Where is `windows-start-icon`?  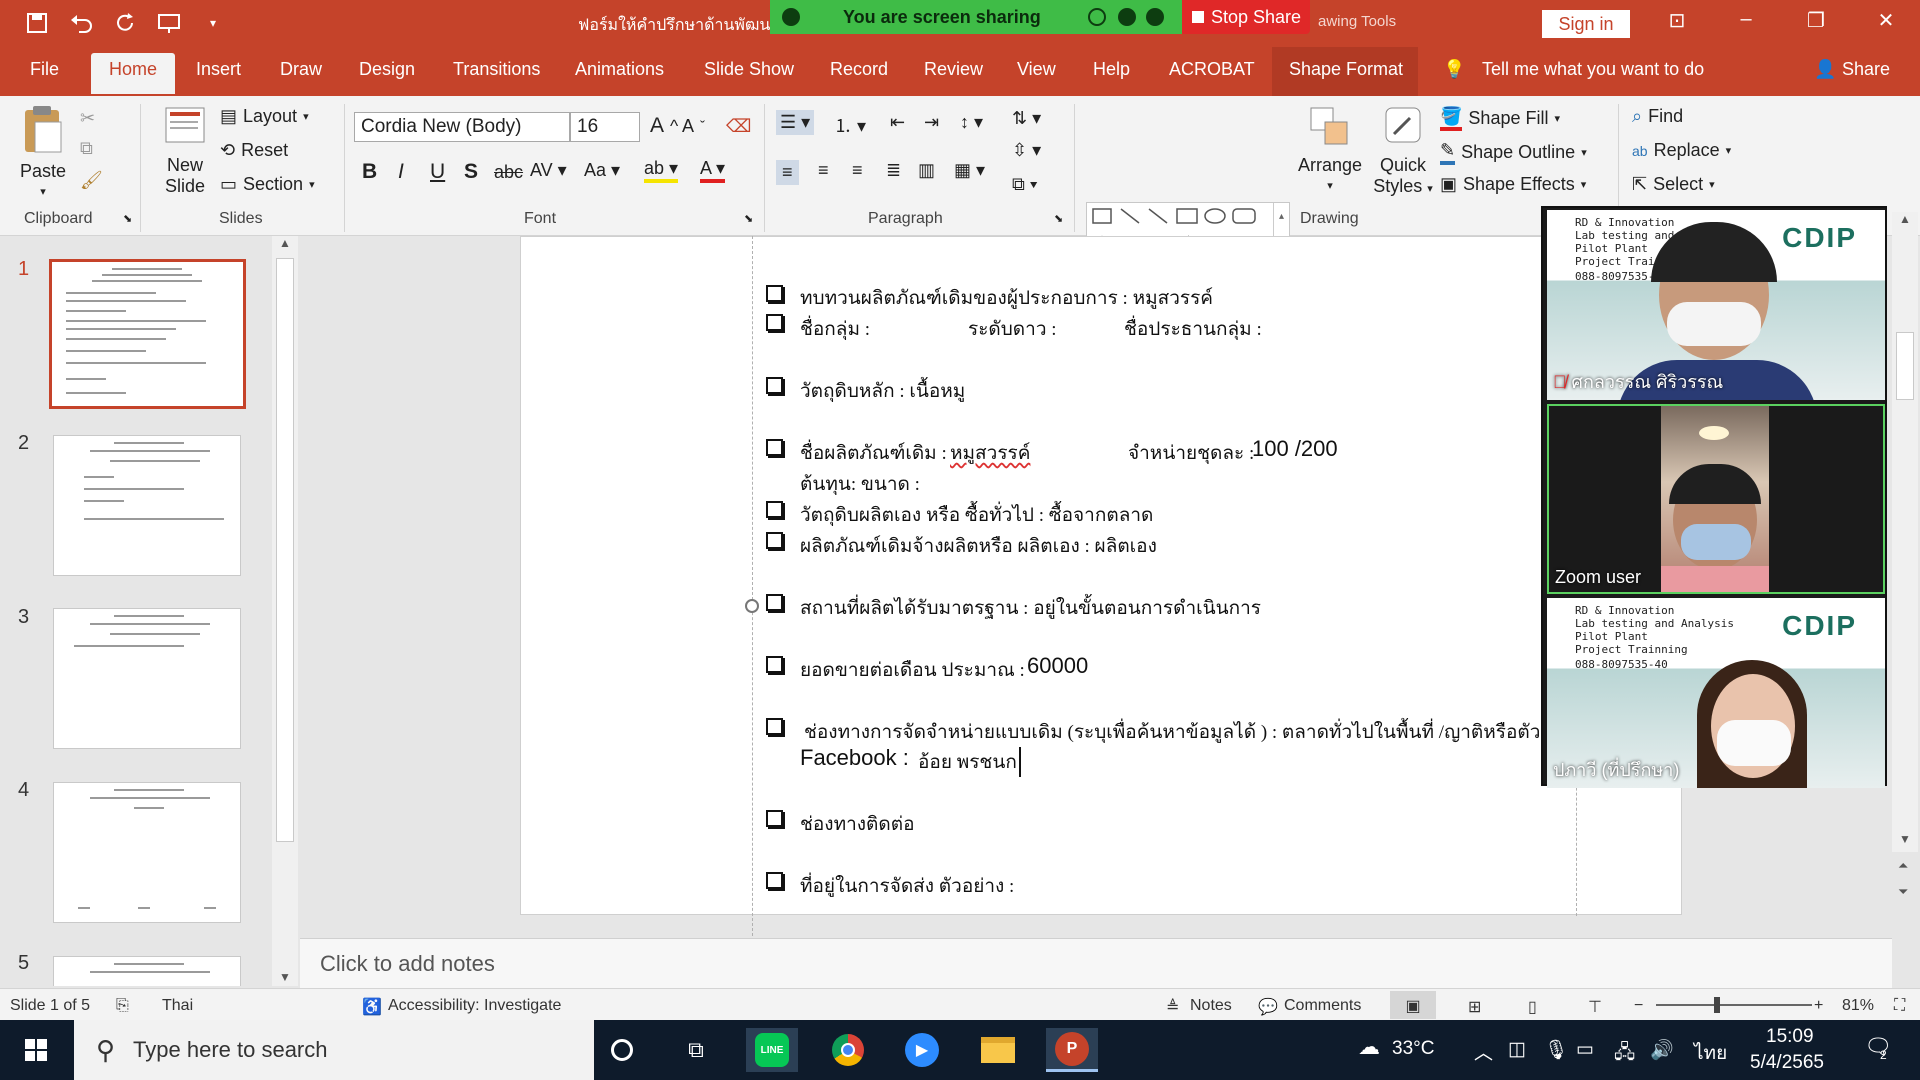
windows-start-icon is located at coordinates (36, 1050).